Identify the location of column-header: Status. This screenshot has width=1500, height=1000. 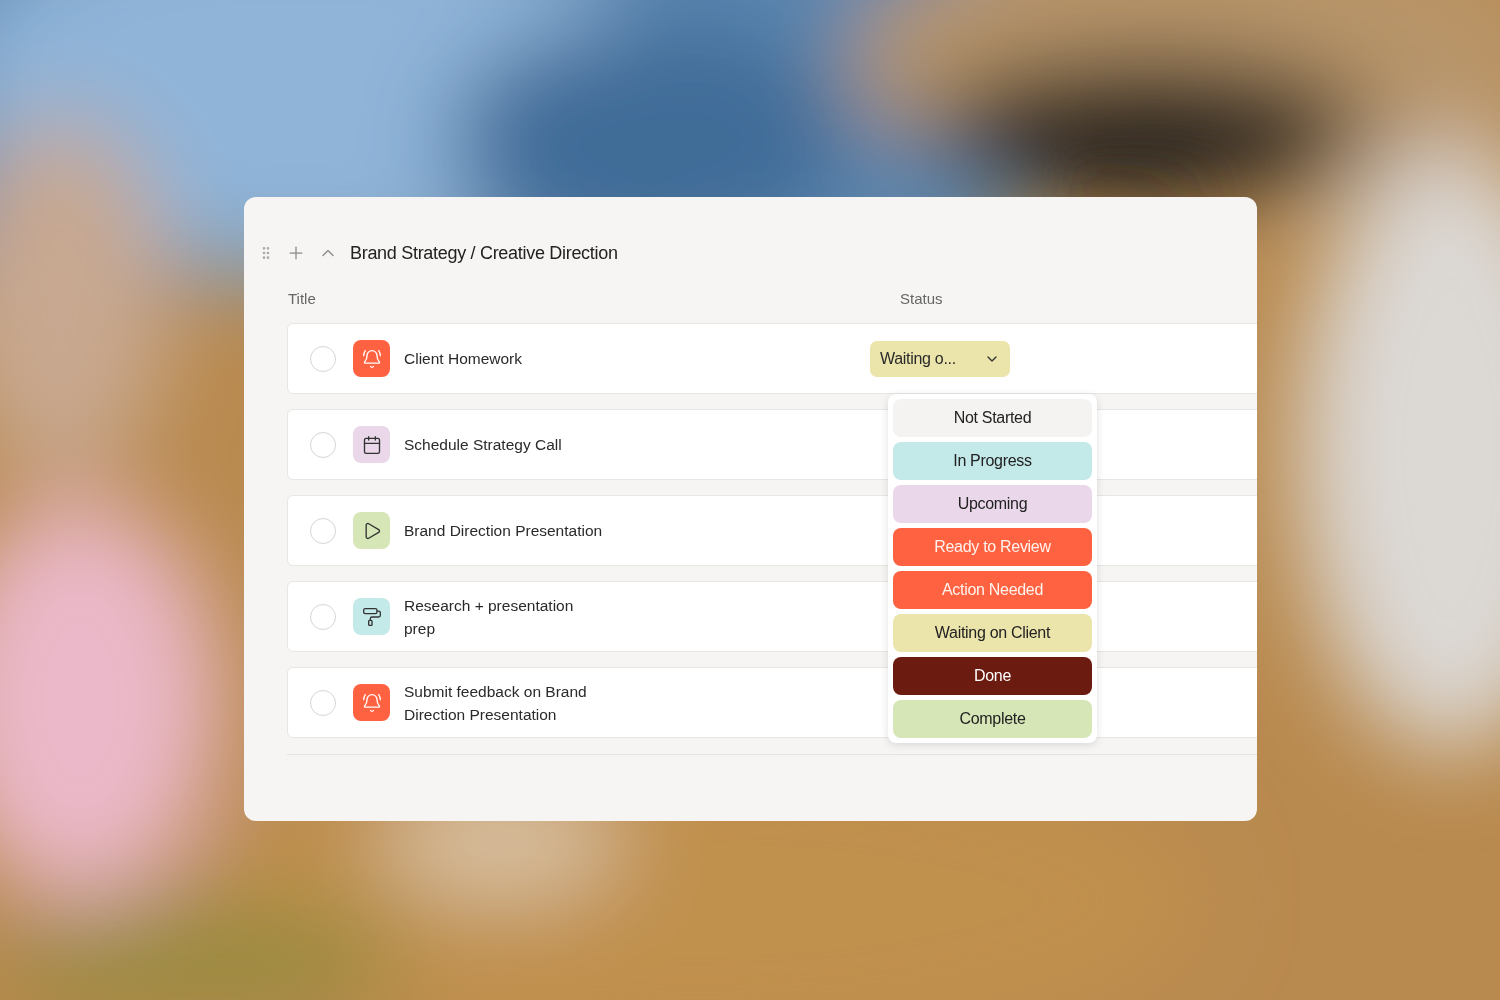
(922, 298).